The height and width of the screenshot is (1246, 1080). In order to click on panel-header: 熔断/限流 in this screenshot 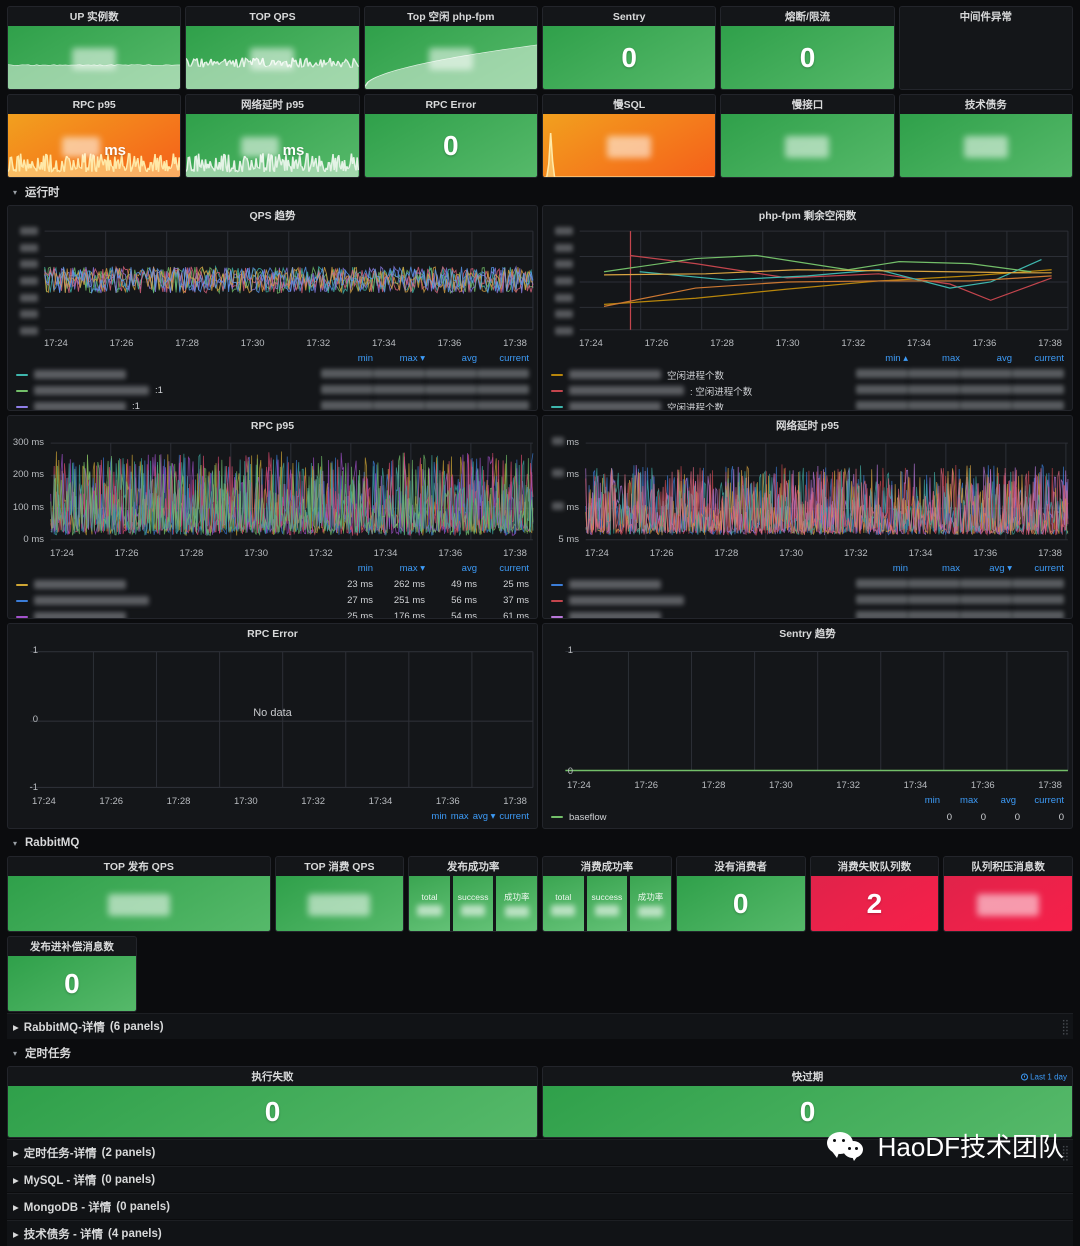, I will do `click(807, 16)`.